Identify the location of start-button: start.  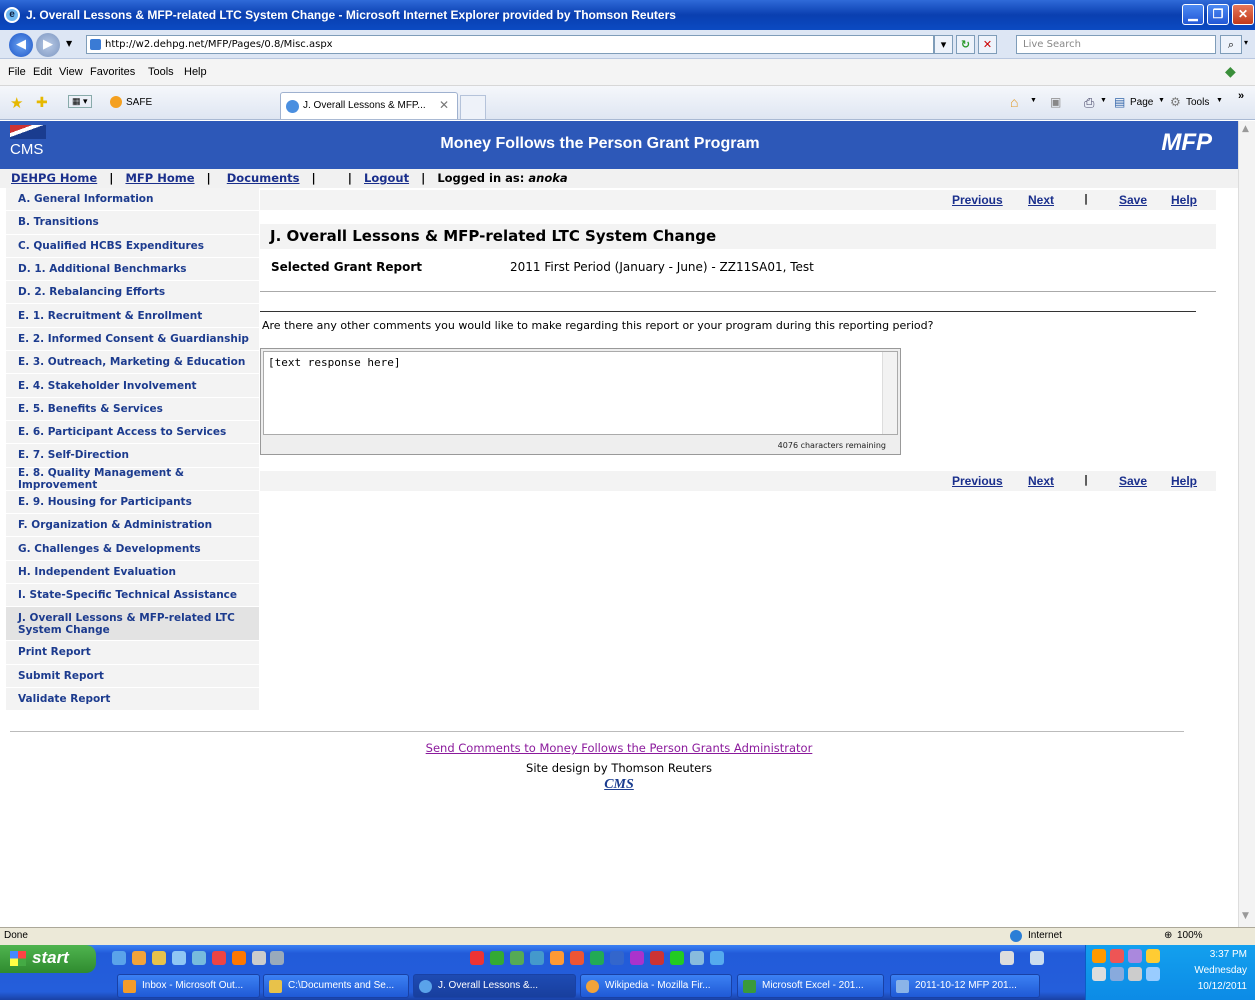
(48, 959).